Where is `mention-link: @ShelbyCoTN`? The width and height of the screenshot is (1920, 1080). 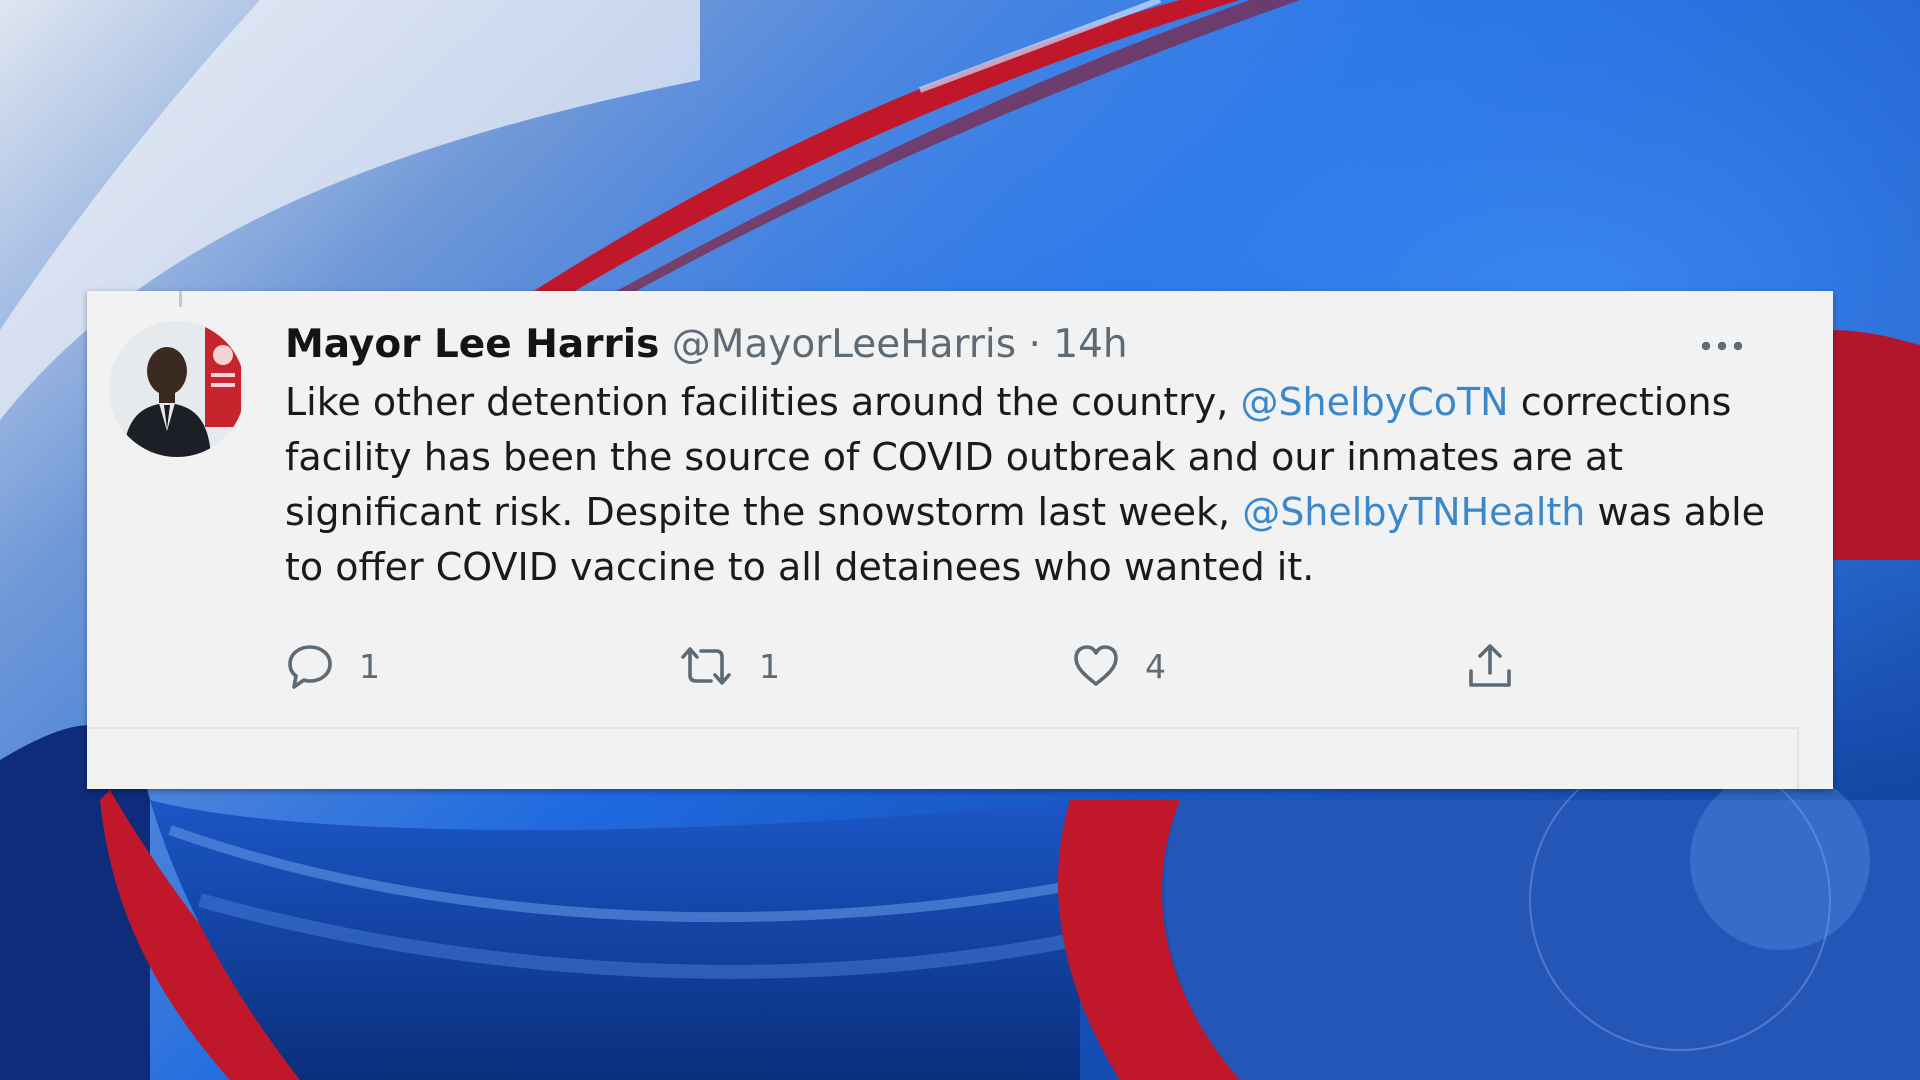
mention-link: @ShelbyCoTN is located at coordinates (1374, 402).